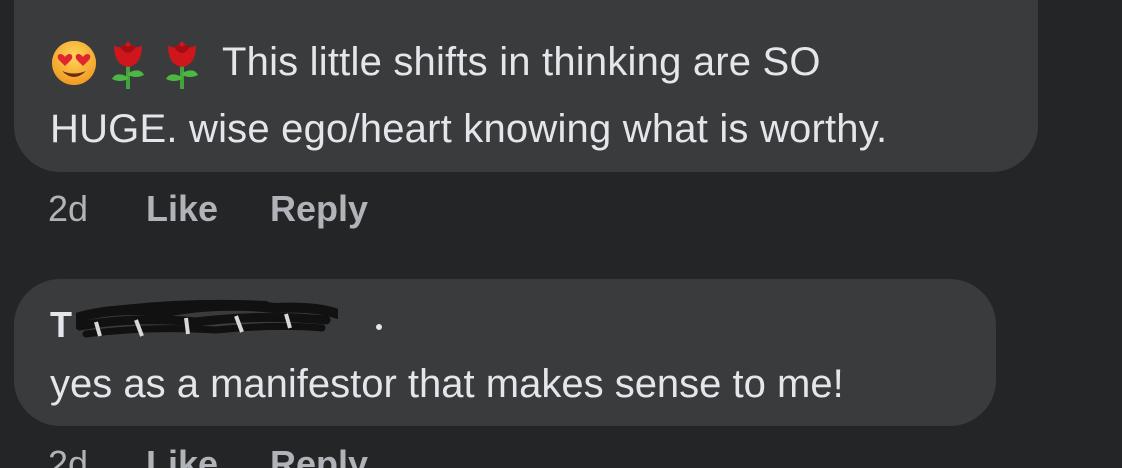  I want to click on comment-1-line-1: This little shifts in thinking are SO, so click(435, 62).